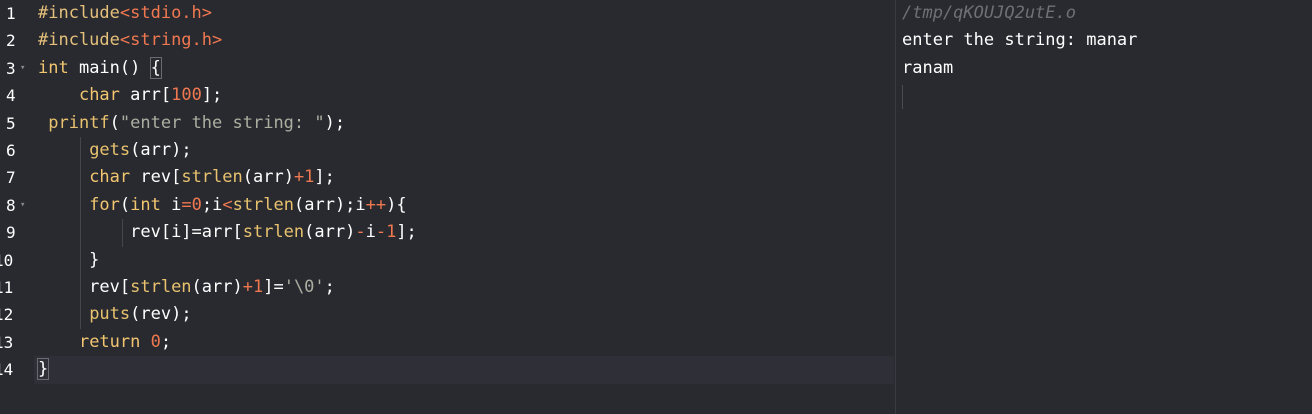 This screenshot has width=1312, height=414. I want to click on line-number: 8 ▾, so click(17, 205).